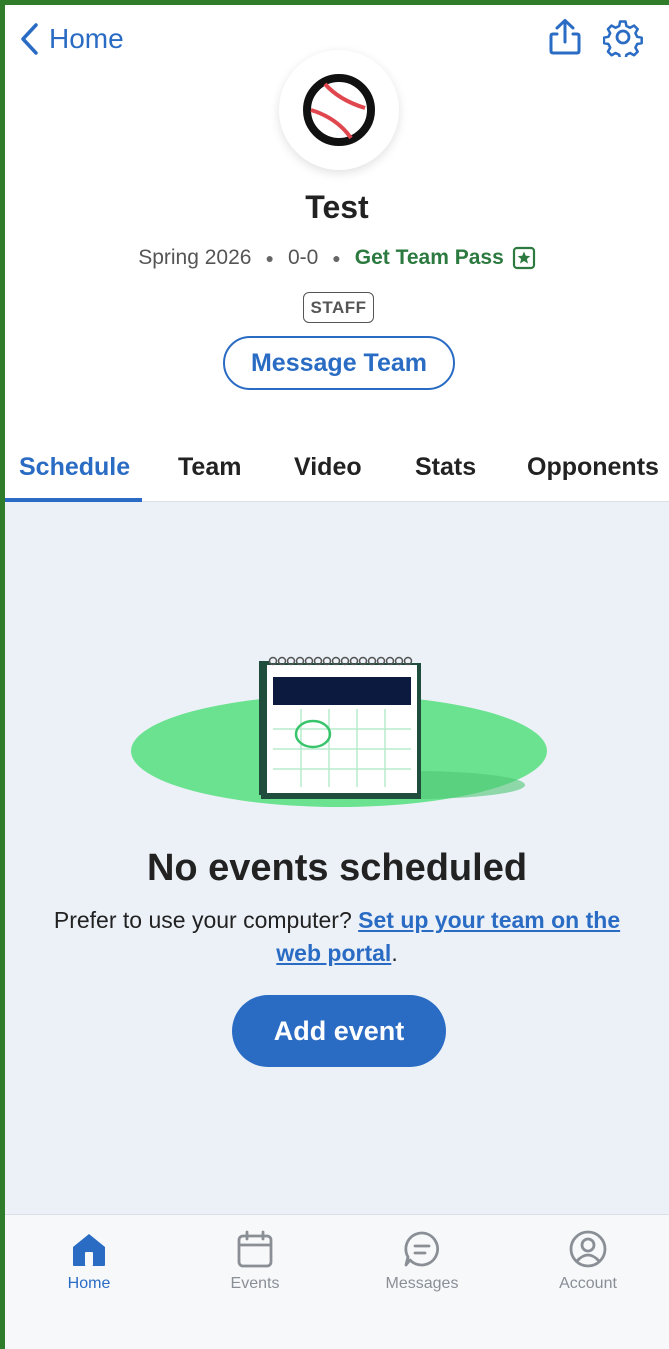  I want to click on nav-messages: Messages, so click(422, 1261).